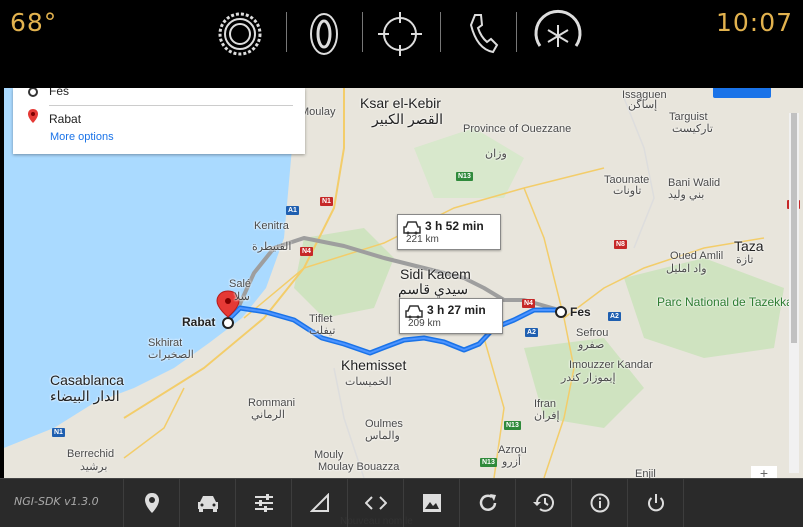  Describe the element at coordinates (171, 355) in the screenshot. I see `place-label: الصخيرات` at that location.